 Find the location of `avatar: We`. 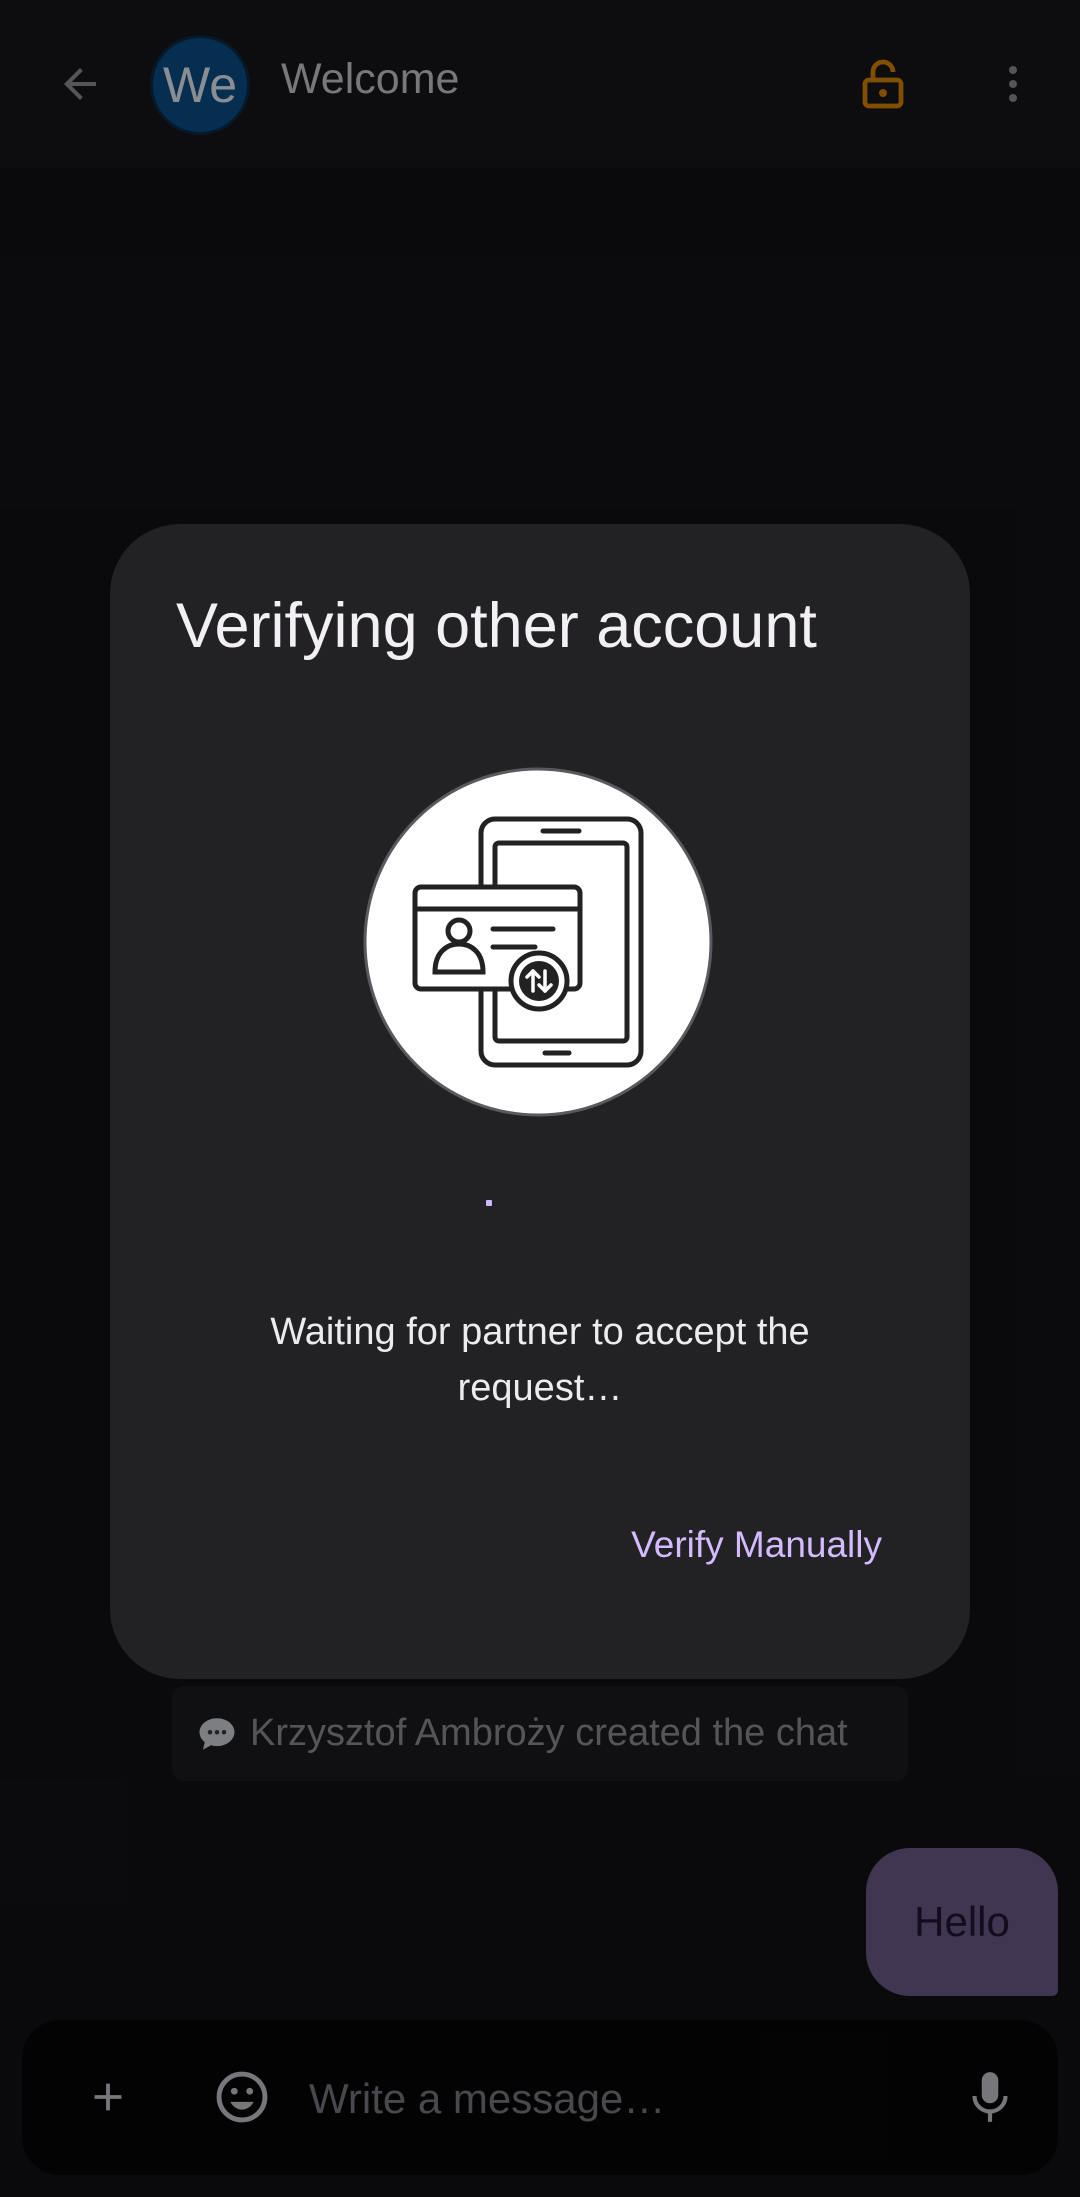

avatar: We is located at coordinates (200, 85).